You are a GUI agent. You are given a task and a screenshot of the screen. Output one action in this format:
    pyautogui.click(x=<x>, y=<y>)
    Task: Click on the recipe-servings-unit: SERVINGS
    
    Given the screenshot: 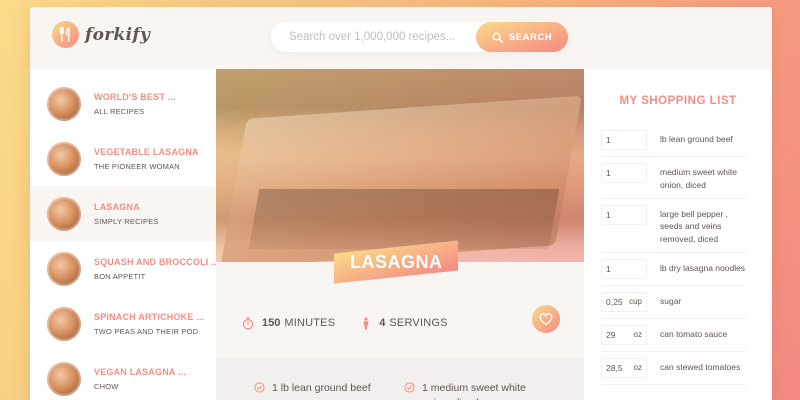 What is the action you would take?
    pyautogui.click(x=418, y=323)
    